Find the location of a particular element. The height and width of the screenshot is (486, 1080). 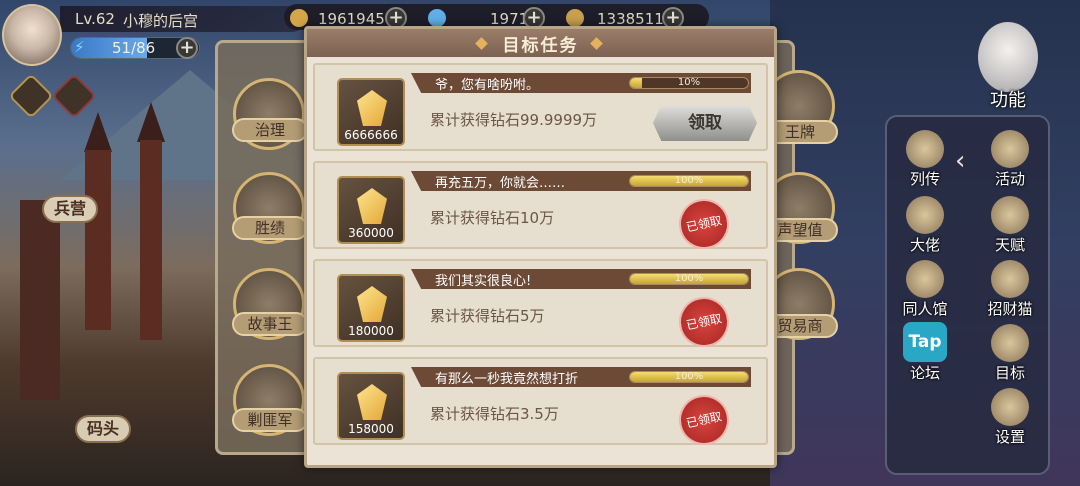

side-item-lucky-cat: 招财猫 is located at coordinates (1010, 288).